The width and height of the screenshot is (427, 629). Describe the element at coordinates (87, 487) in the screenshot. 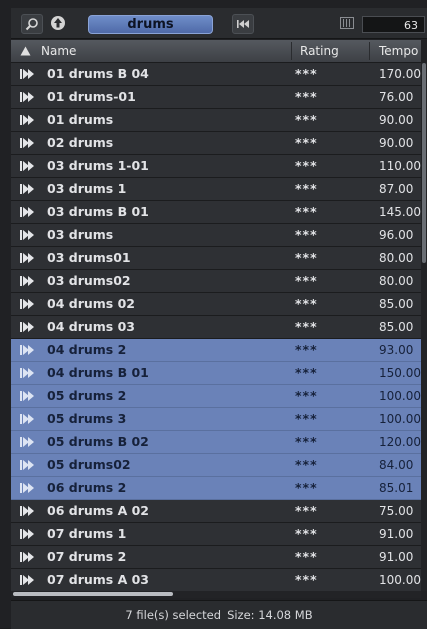

I see `file-name: 06 drums 2` at that location.